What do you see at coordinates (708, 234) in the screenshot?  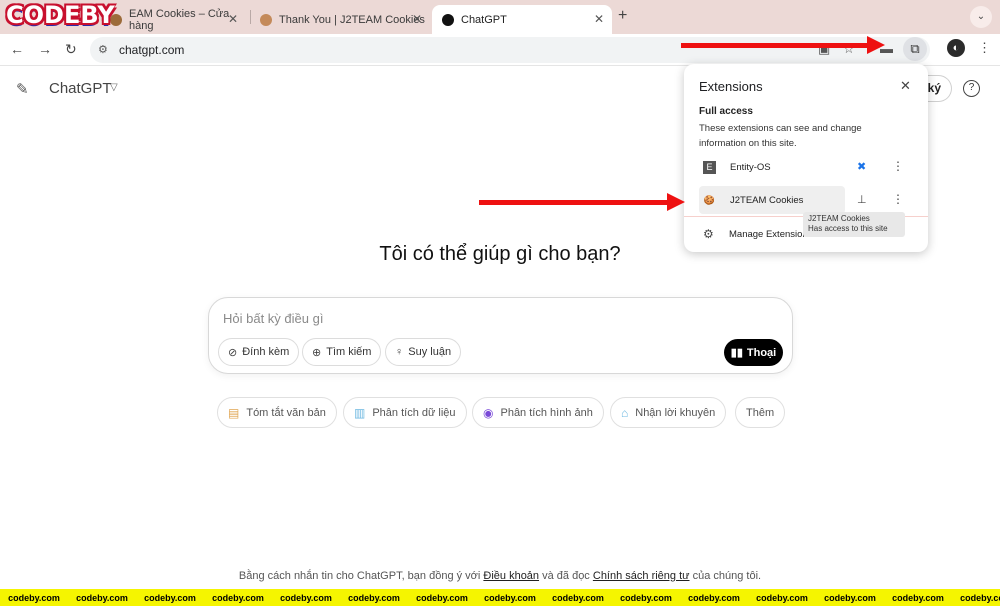 I see `gear-icon: ⚙` at bounding box center [708, 234].